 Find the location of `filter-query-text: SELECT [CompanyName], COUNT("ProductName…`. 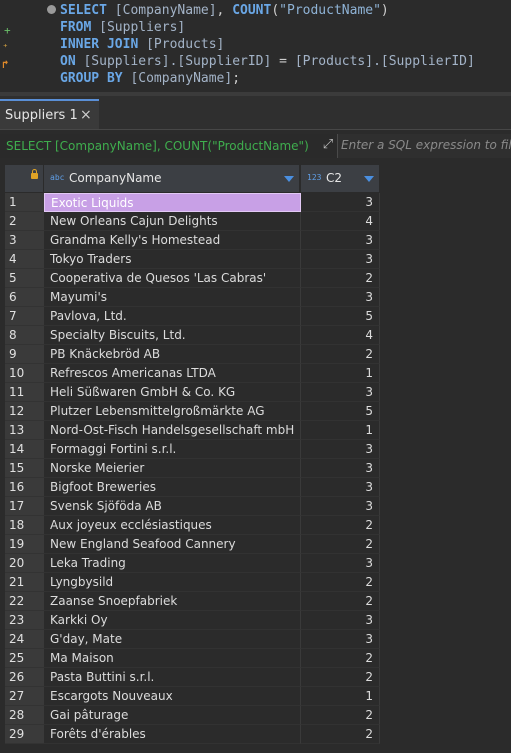

filter-query-text: SELECT [CompanyName], COUNT("ProductName… is located at coordinates (157, 146).